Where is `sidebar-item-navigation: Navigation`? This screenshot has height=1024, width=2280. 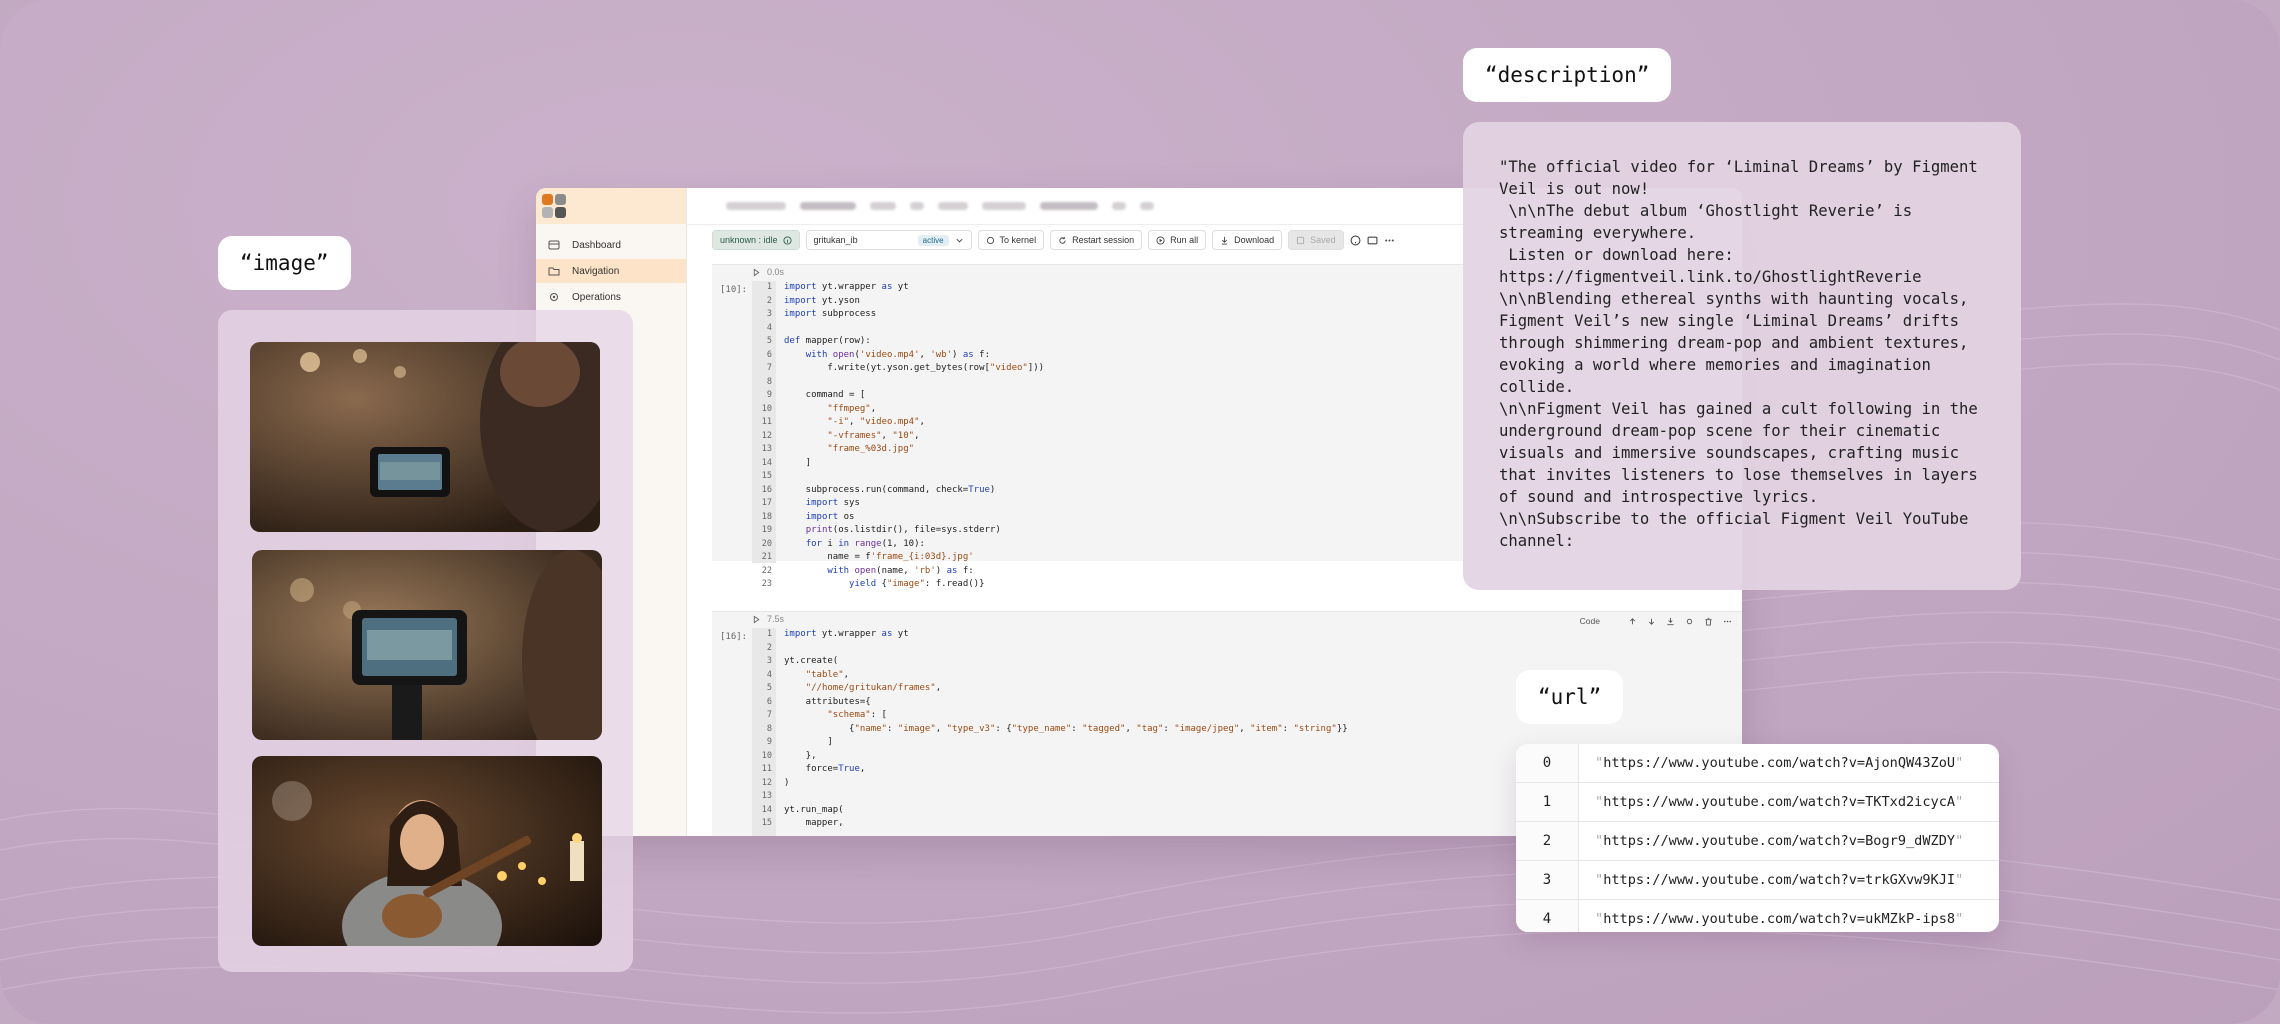 sidebar-item-navigation: Navigation is located at coordinates (611, 271).